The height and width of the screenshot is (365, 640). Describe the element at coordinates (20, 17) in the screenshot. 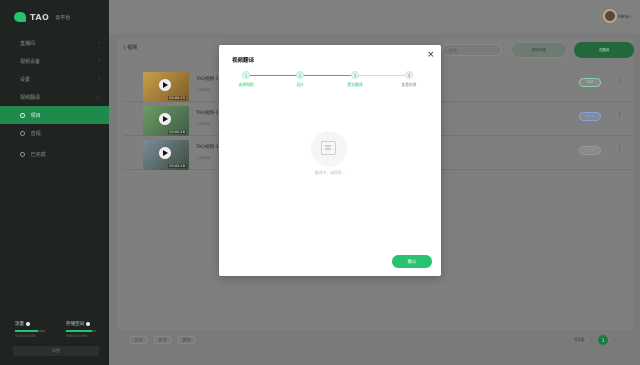

I see `logo-icon` at that location.